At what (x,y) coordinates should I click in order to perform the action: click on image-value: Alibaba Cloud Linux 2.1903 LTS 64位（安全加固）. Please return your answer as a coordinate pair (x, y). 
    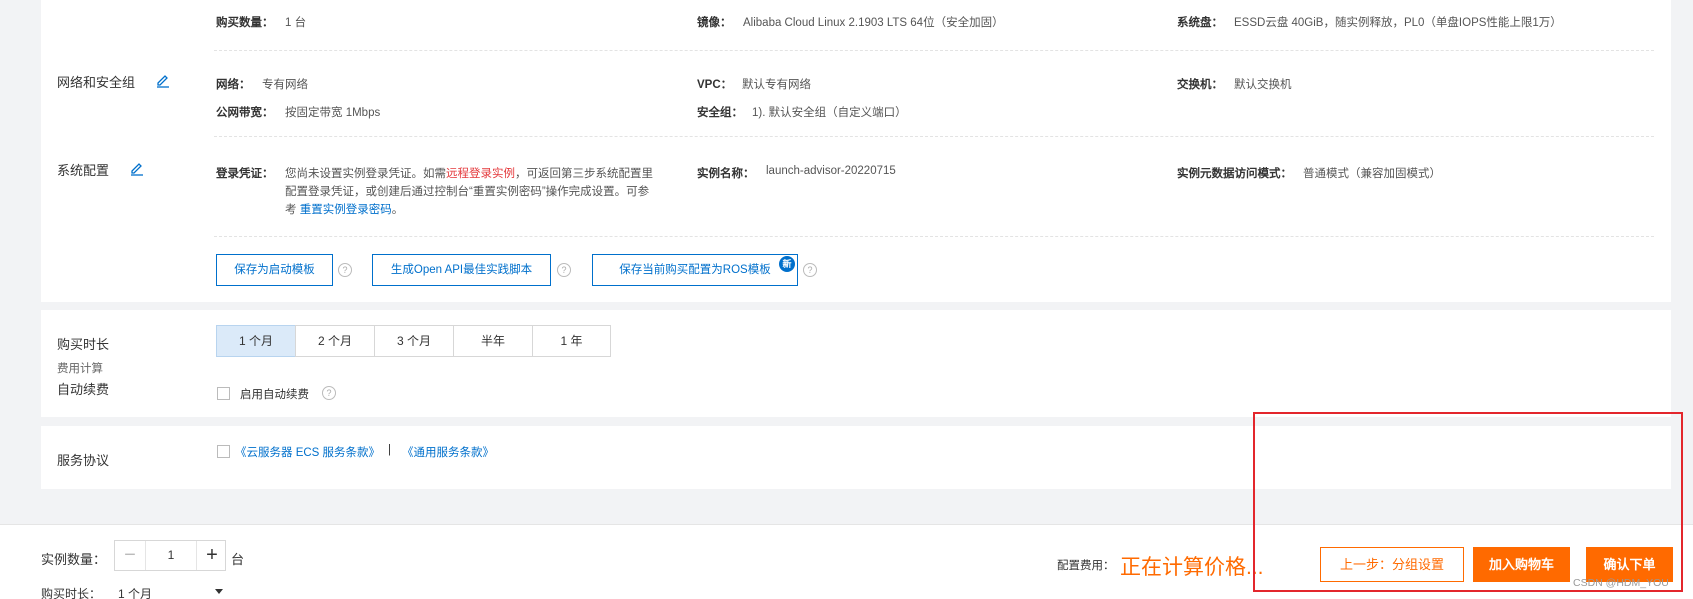
    Looking at the image, I should click on (873, 23).